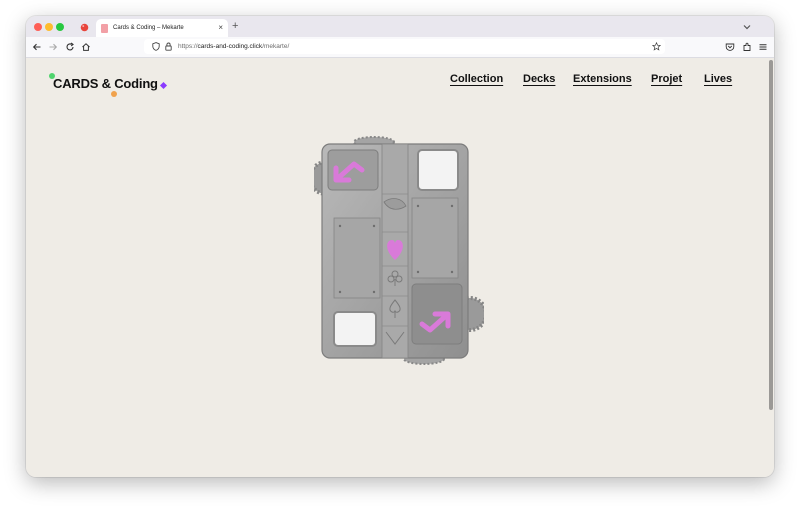 Image resolution: width=800 pixels, height=511 pixels. I want to click on lock-icon, so click(168, 49).